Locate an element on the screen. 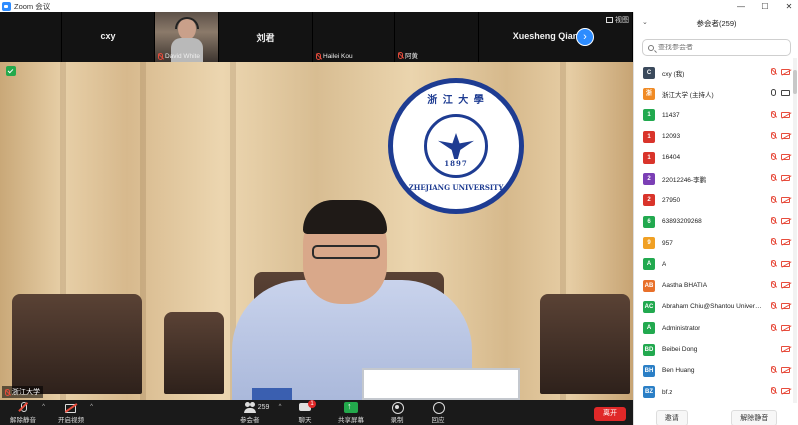 This screenshot has width=798, height=425. participant-search is located at coordinates (716, 47).